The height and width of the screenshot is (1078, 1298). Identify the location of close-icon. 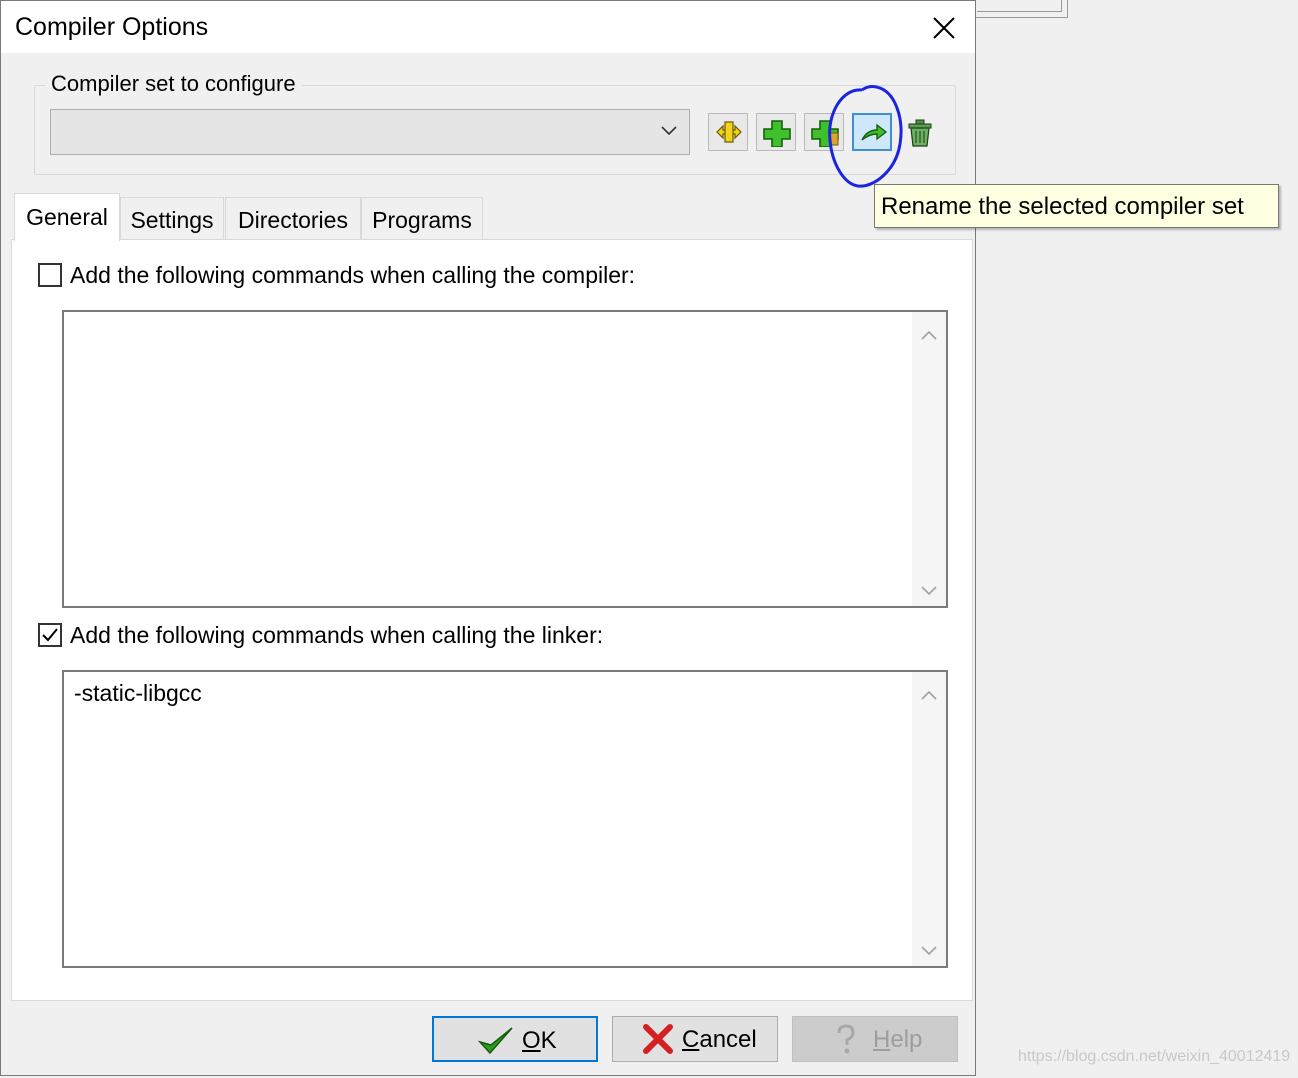
(944, 28).